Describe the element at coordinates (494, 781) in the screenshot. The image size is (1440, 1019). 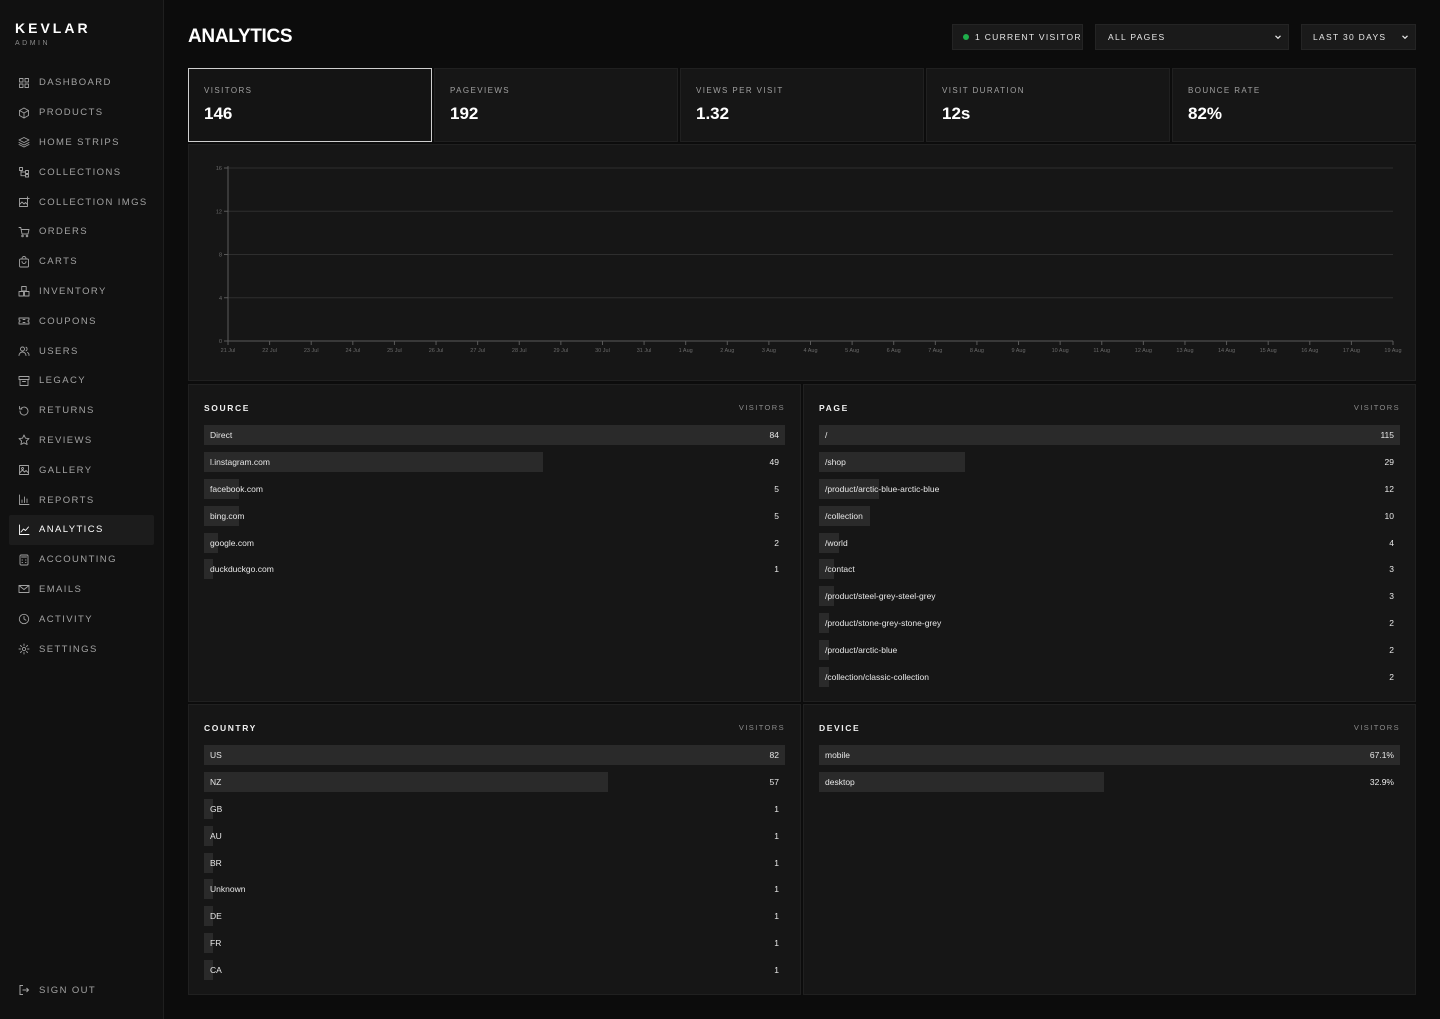
I see `list-item: NZ 57` at that location.